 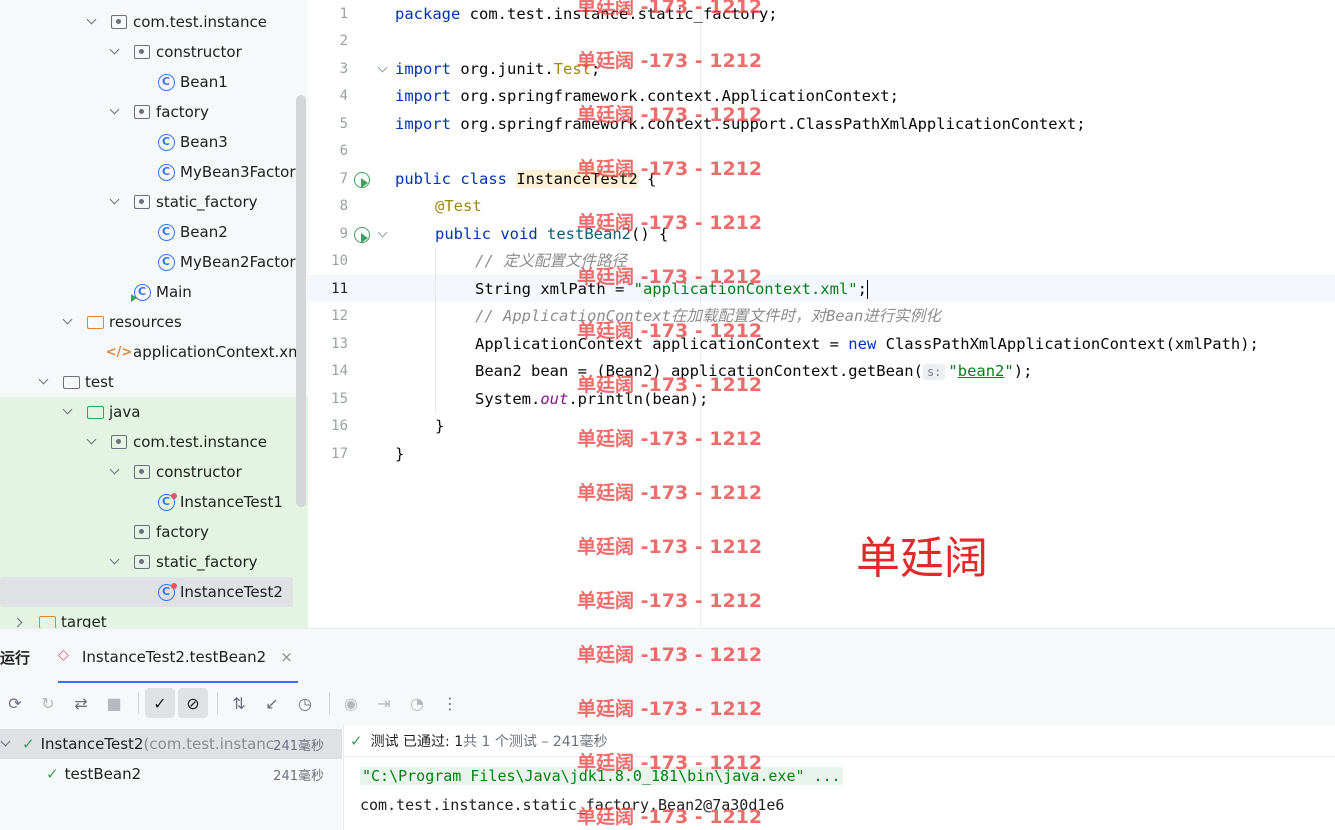 I want to click on line-number: 12, so click(x=339, y=316).